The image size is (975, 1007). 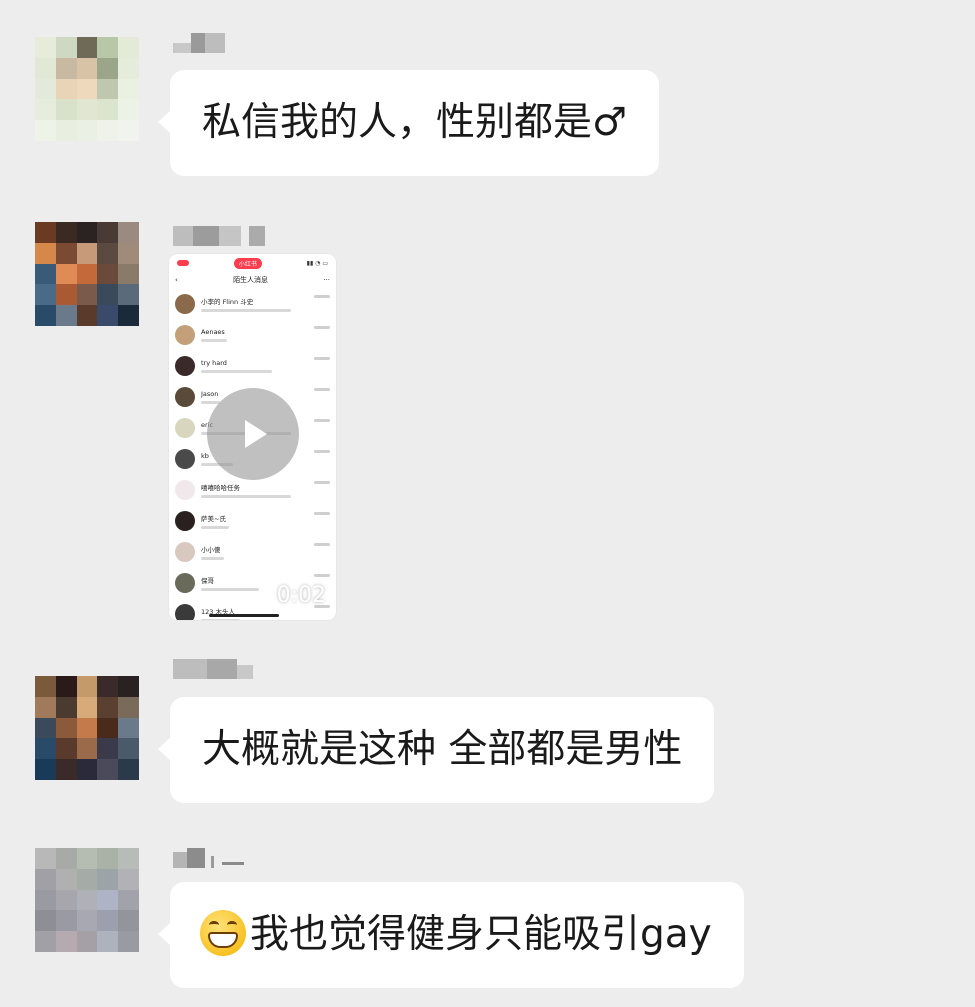 I want to click on screen-title: 陌生人消息, so click(x=251, y=280).